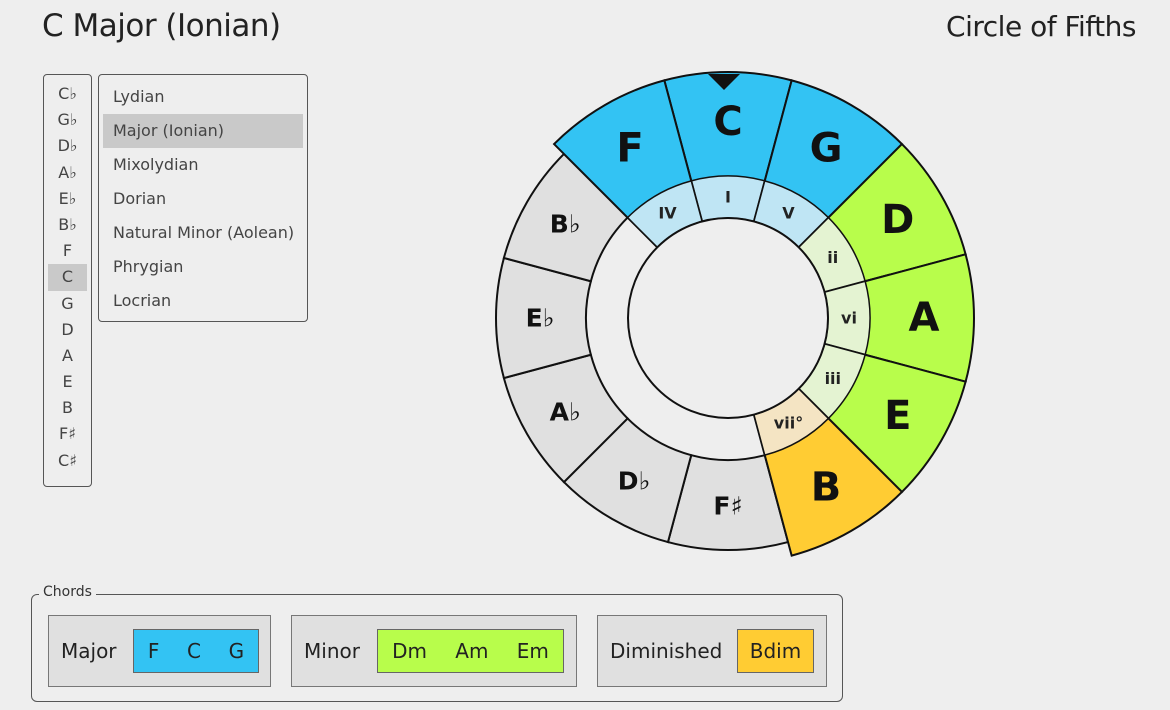 This screenshot has height=710, width=1170. What do you see at coordinates (565, 224) in the screenshot?
I see `note-label: B♭` at bounding box center [565, 224].